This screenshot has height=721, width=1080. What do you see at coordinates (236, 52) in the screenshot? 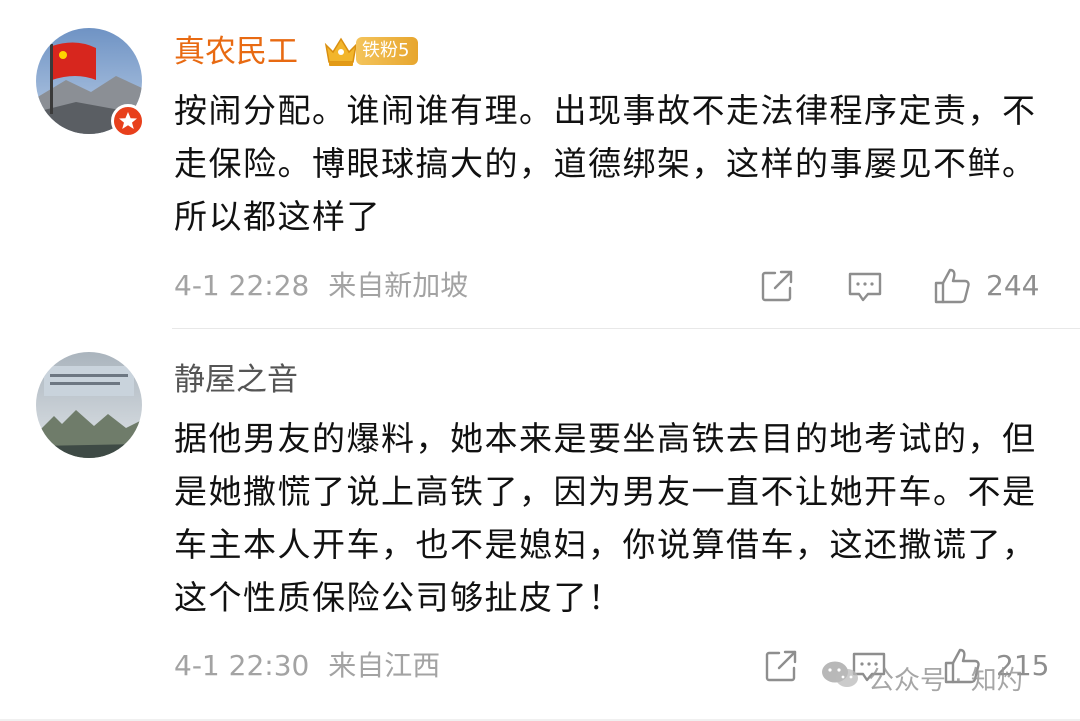
I see `username: 真农民工` at bounding box center [236, 52].